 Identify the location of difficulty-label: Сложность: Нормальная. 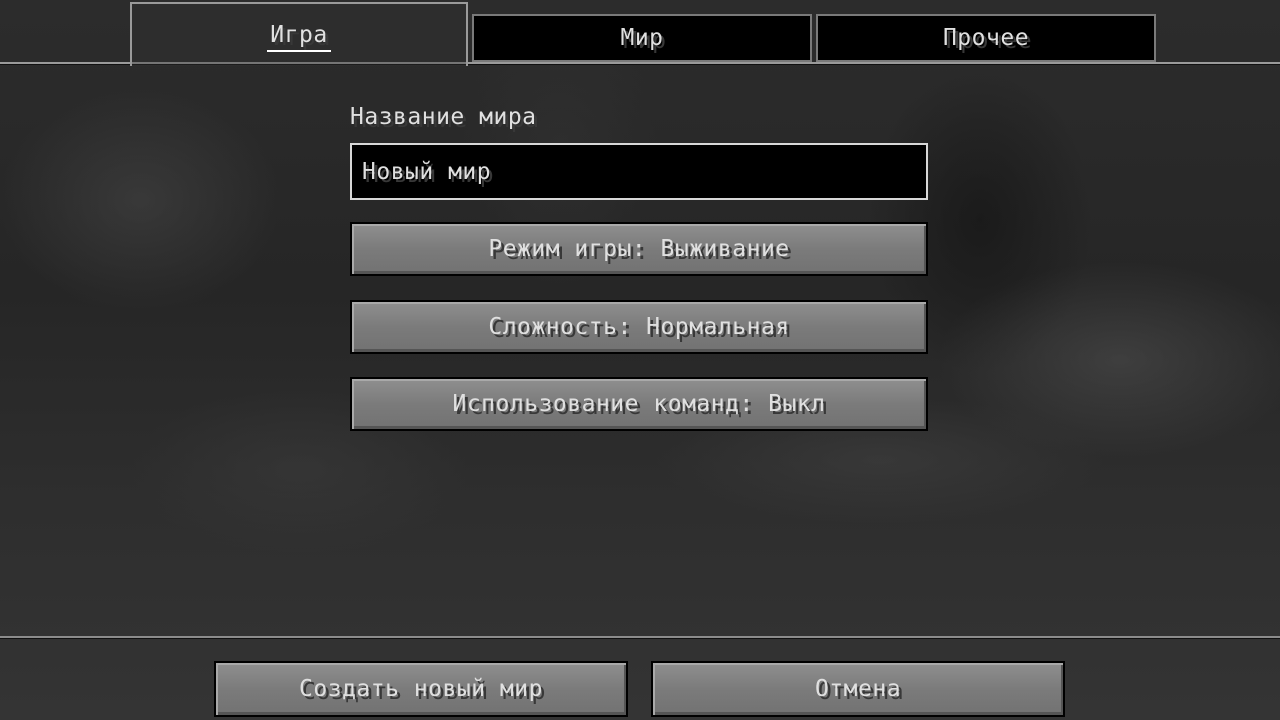
(639, 327).